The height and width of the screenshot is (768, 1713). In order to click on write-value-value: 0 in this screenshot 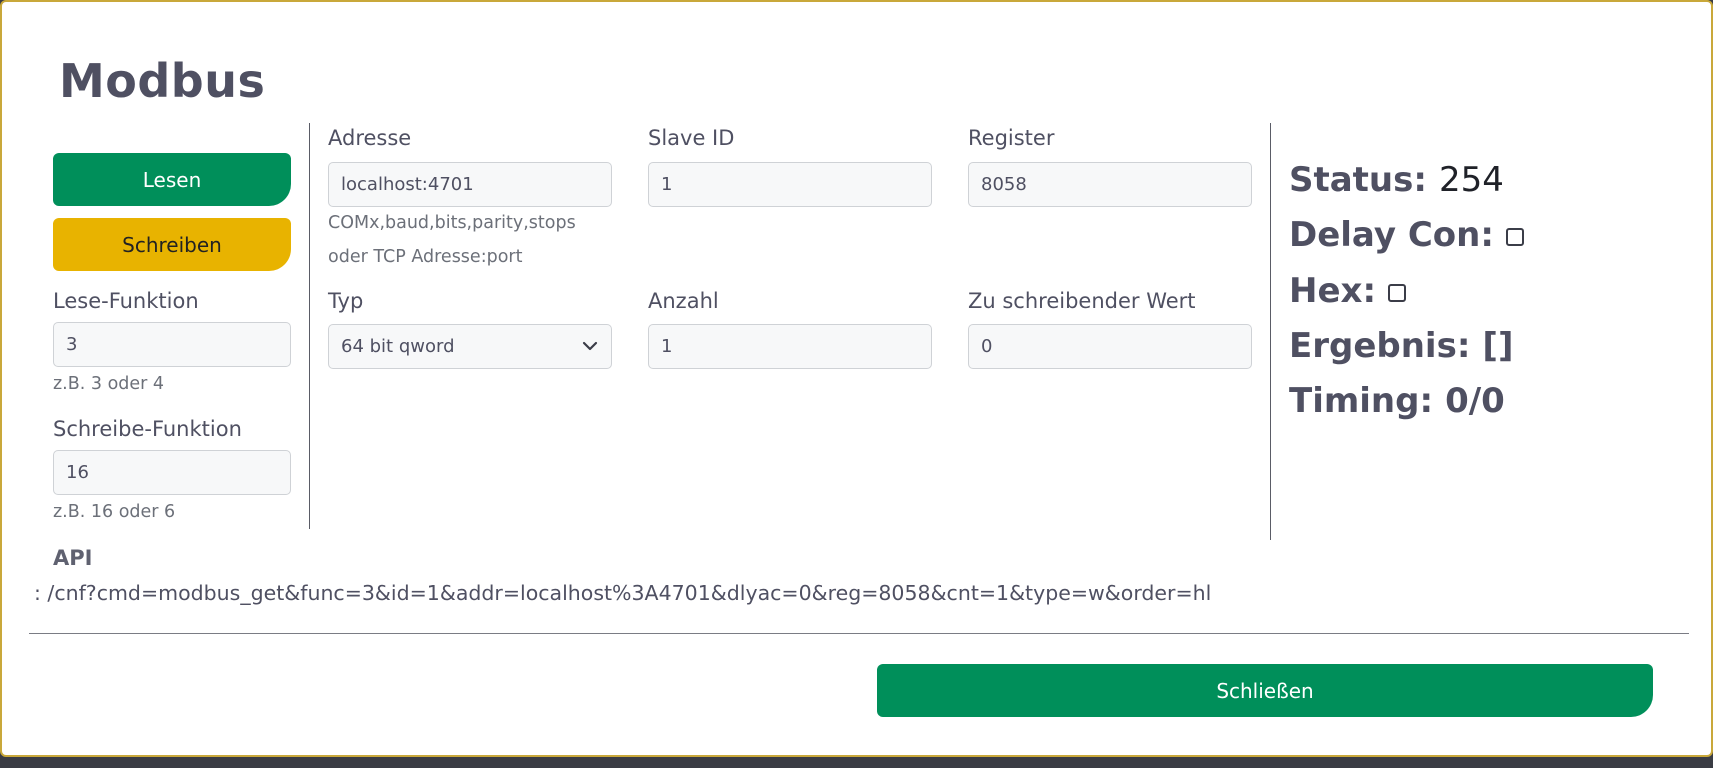, I will do `click(987, 346)`.